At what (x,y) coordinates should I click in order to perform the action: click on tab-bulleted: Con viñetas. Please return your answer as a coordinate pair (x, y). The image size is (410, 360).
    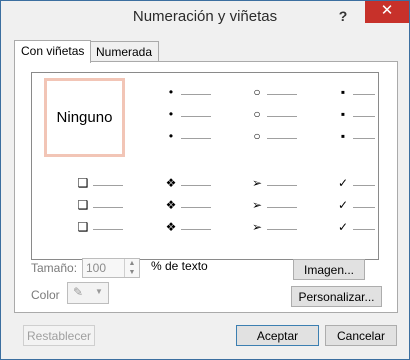
    Looking at the image, I should click on (53, 51).